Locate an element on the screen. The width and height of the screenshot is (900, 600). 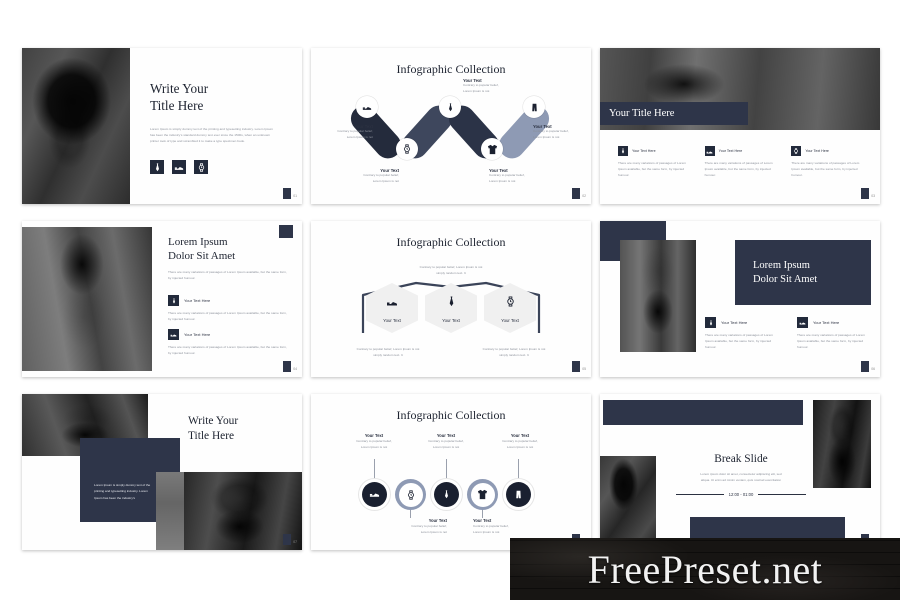
slide-3-title: Your Title Here is located at coordinates (642, 113).